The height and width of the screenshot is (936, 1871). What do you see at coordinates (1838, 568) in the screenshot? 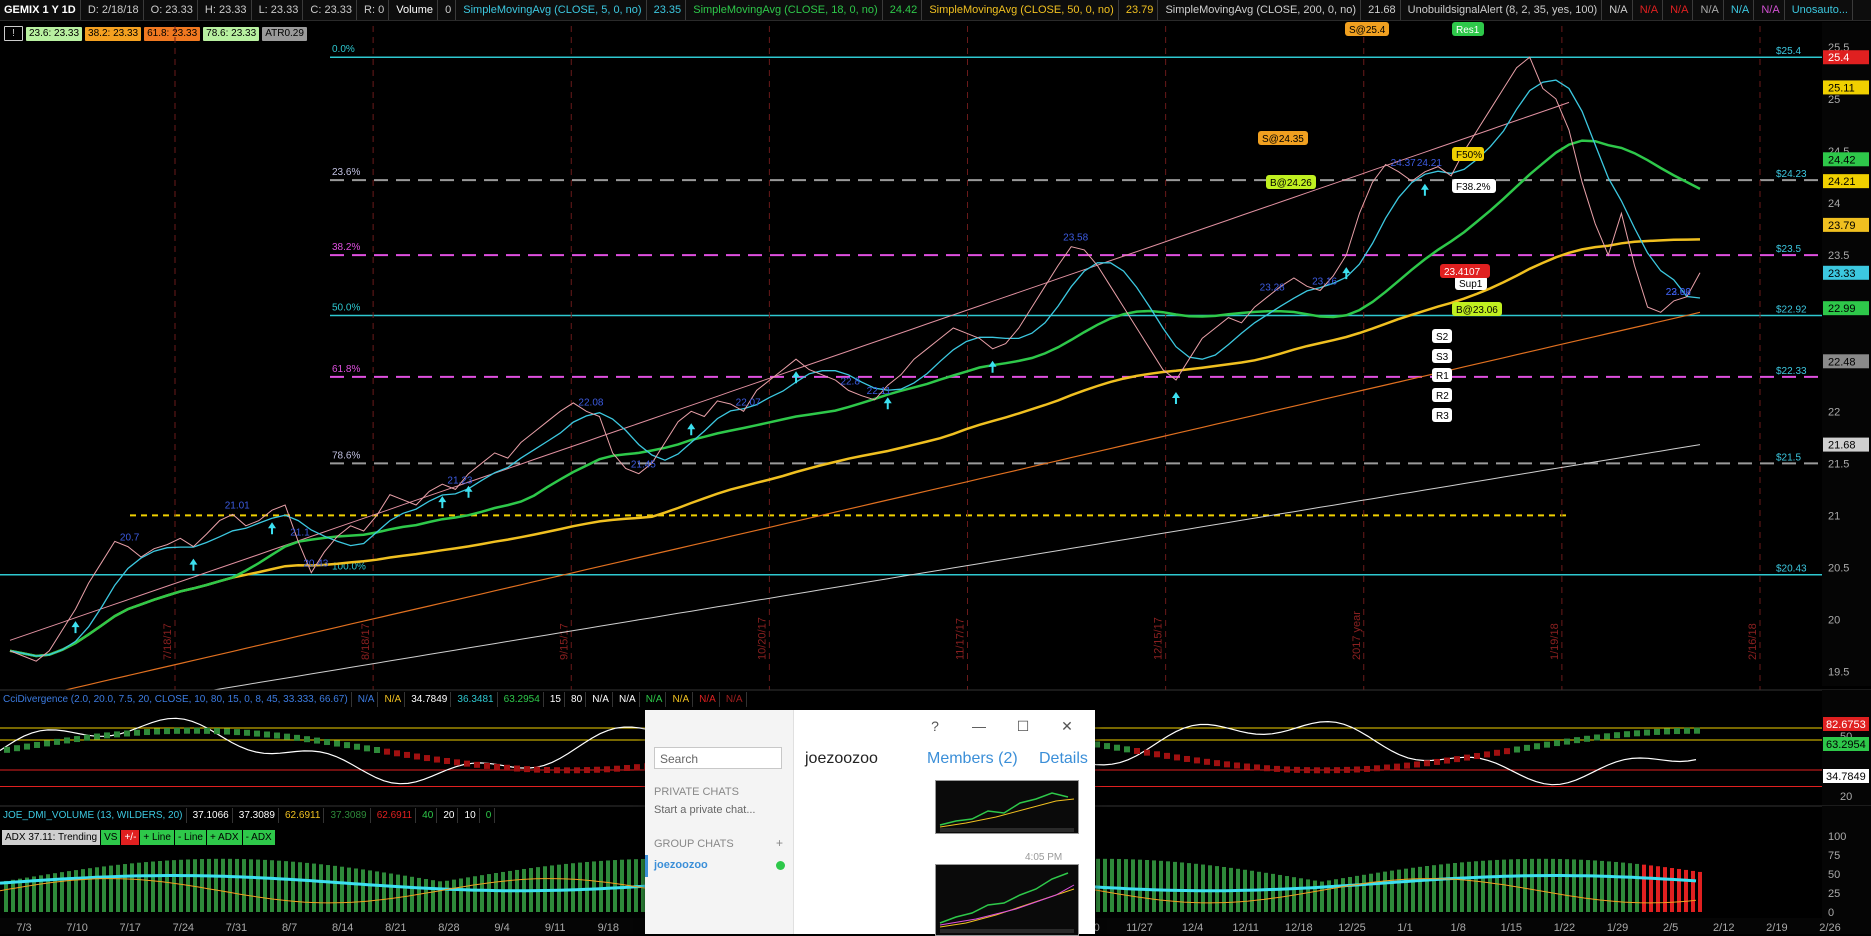
I see `y-tick-label: 20.5` at bounding box center [1838, 568].